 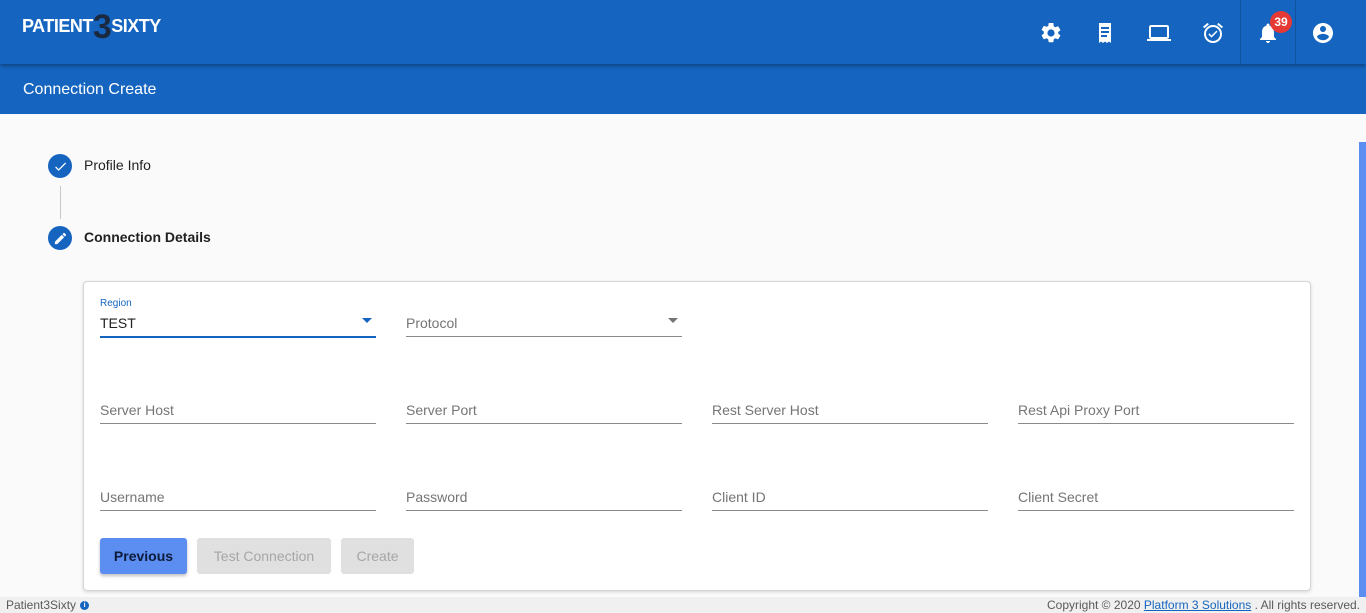 I want to click on top-app-bar: PATIENT 3 SIXTY, so click(x=683, y=32).